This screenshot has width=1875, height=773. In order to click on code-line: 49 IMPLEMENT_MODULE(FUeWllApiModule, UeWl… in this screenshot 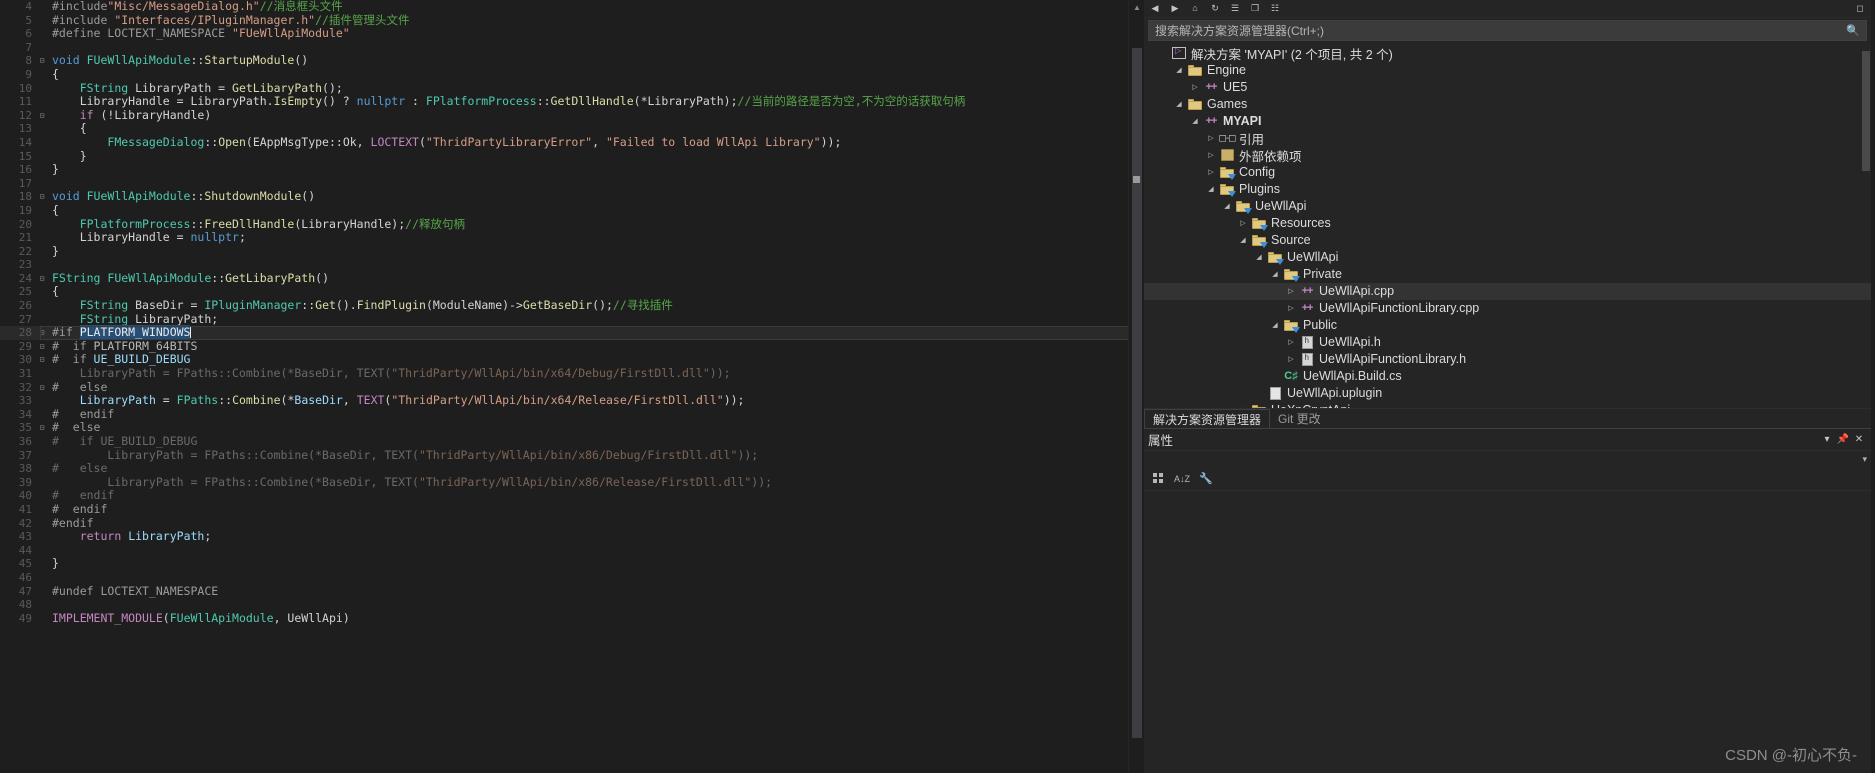, I will do `click(572, 618)`.